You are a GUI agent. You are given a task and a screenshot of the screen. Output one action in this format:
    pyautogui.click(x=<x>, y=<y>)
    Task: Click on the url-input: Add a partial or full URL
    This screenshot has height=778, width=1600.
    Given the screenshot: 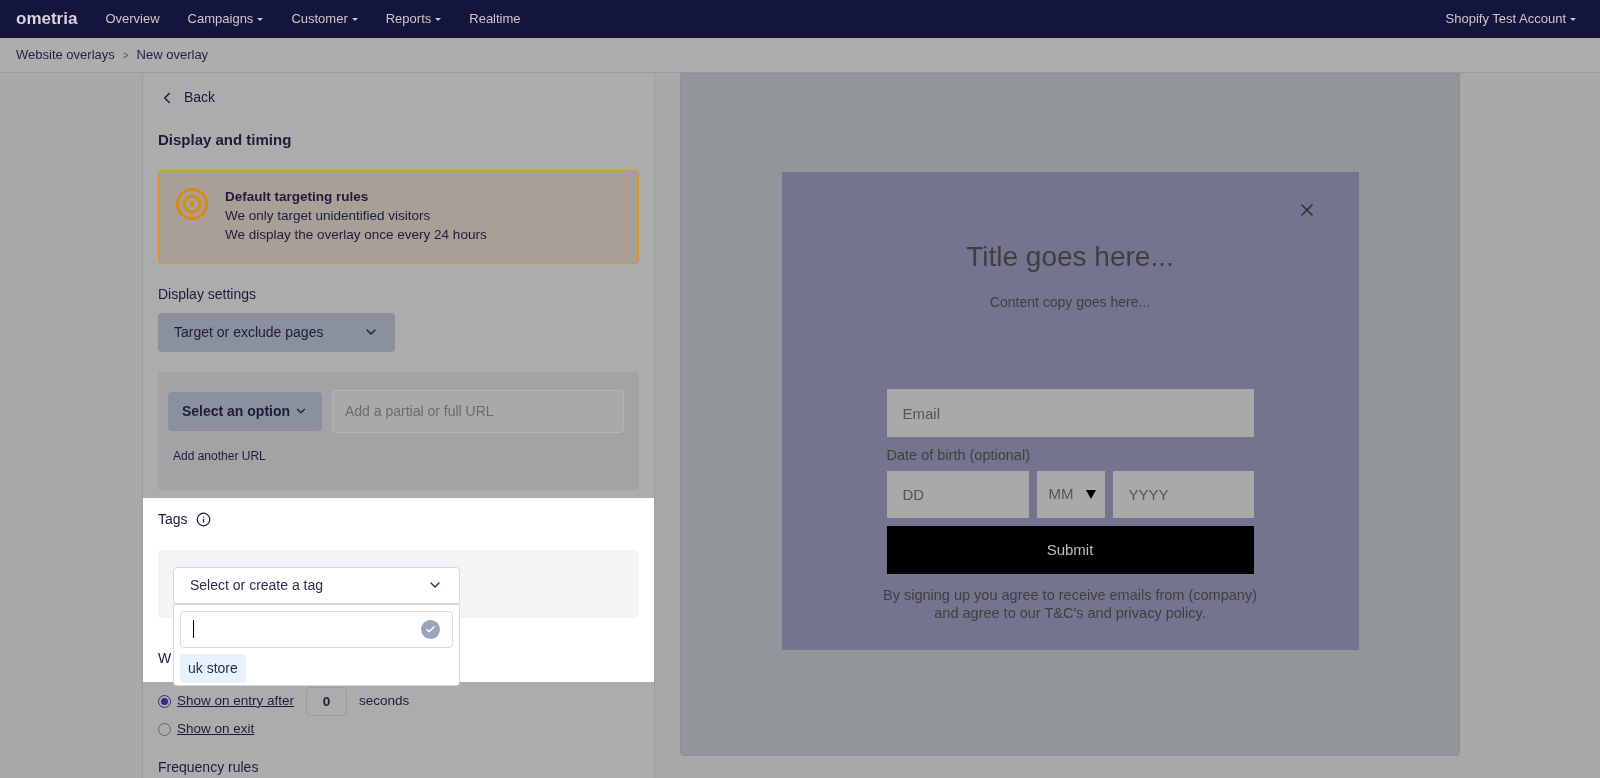 What is the action you would take?
    pyautogui.click(x=478, y=411)
    